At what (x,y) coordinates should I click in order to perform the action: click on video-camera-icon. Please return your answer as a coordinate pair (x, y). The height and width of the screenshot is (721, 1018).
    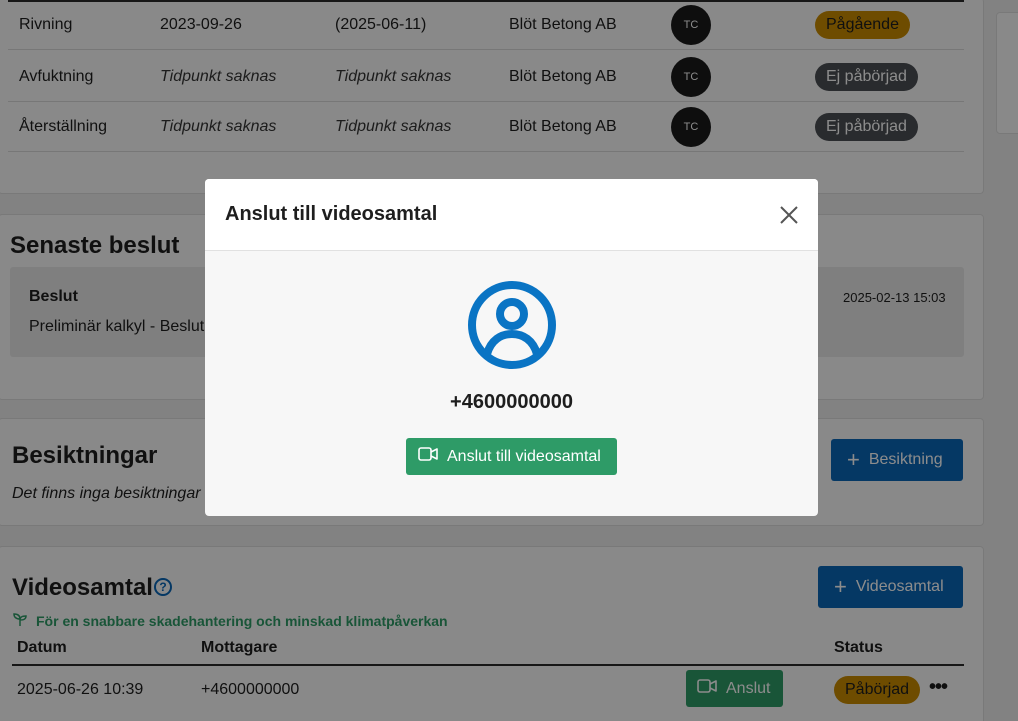
    Looking at the image, I should click on (428, 456).